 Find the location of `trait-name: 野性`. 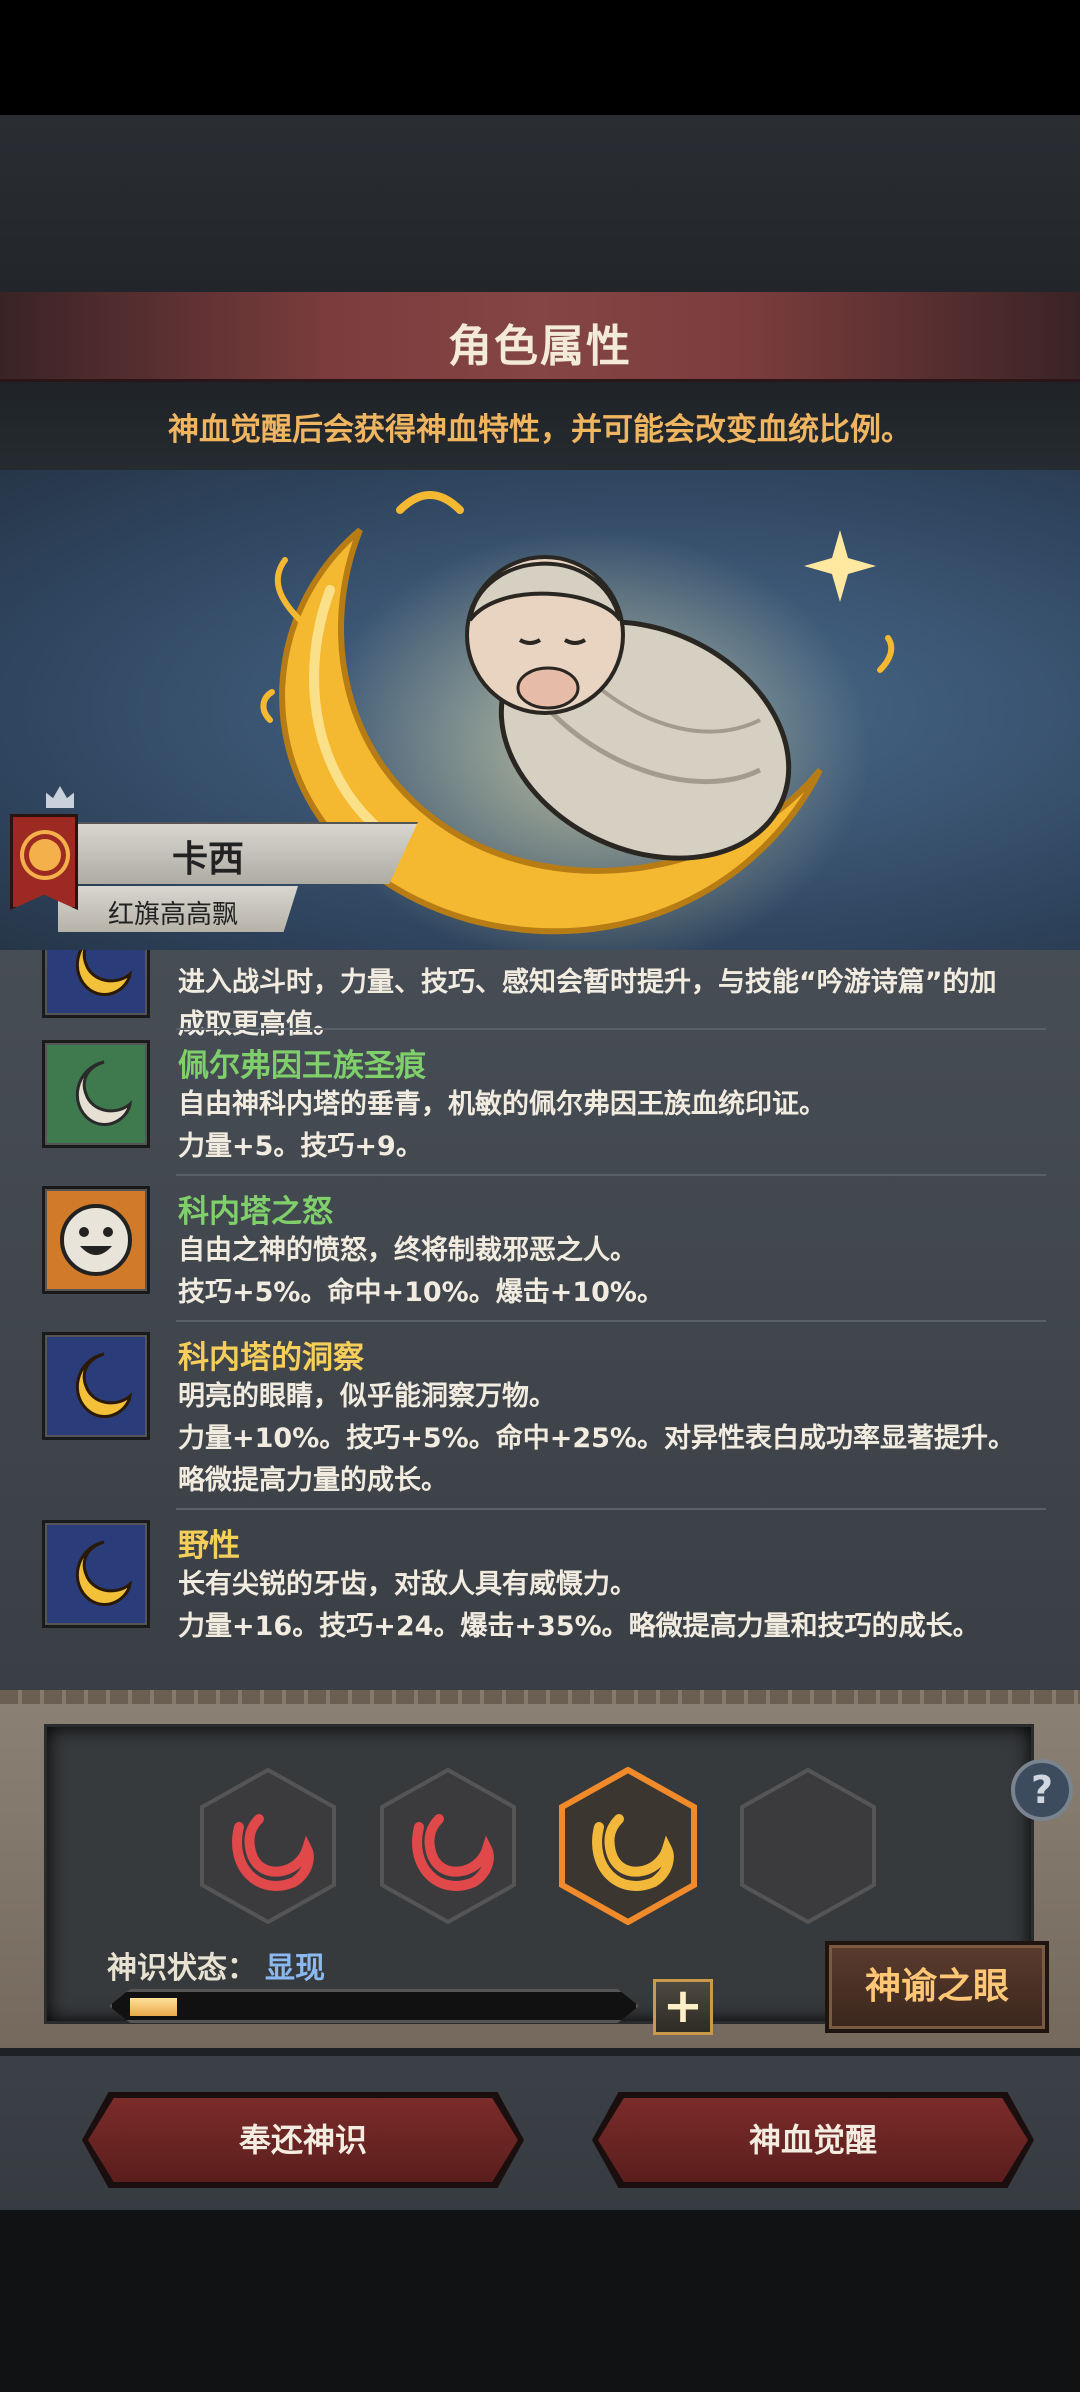

trait-name: 野性 is located at coordinates (209, 1546).